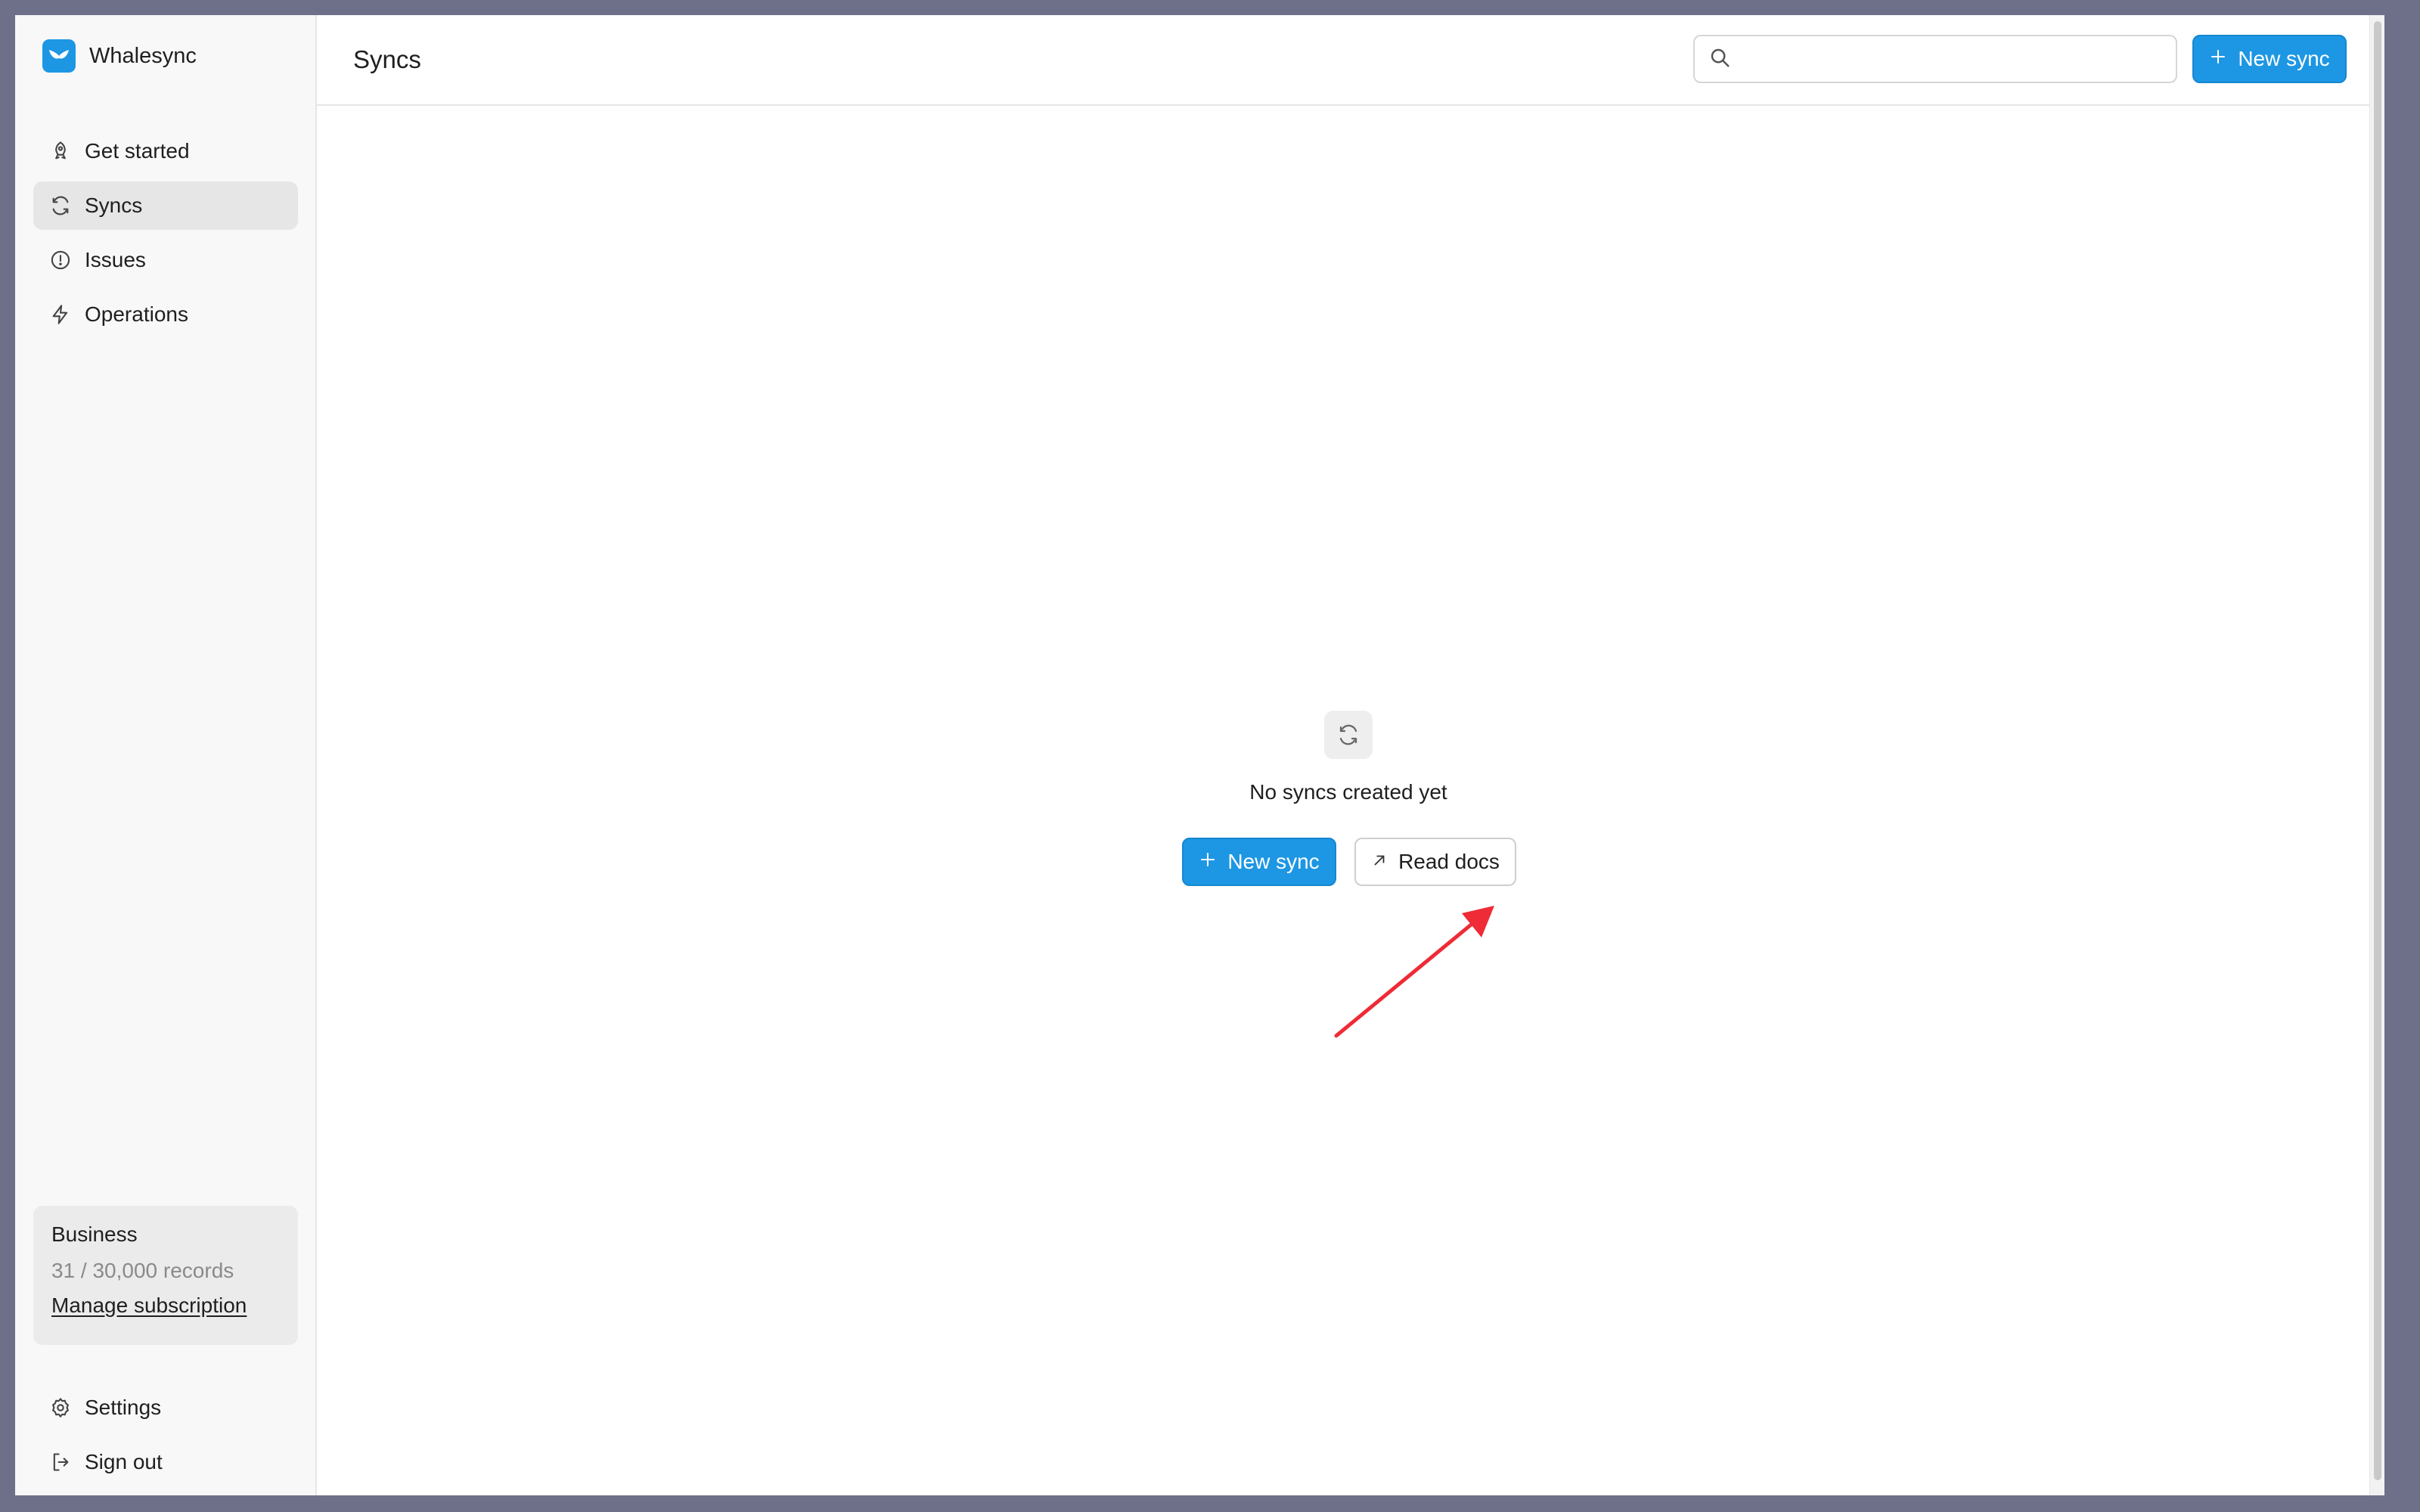 This screenshot has width=2420, height=1512. Describe the element at coordinates (142, 1270) in the screenshot. I see `plan-usage: 31 / 30,000 records` at that location.